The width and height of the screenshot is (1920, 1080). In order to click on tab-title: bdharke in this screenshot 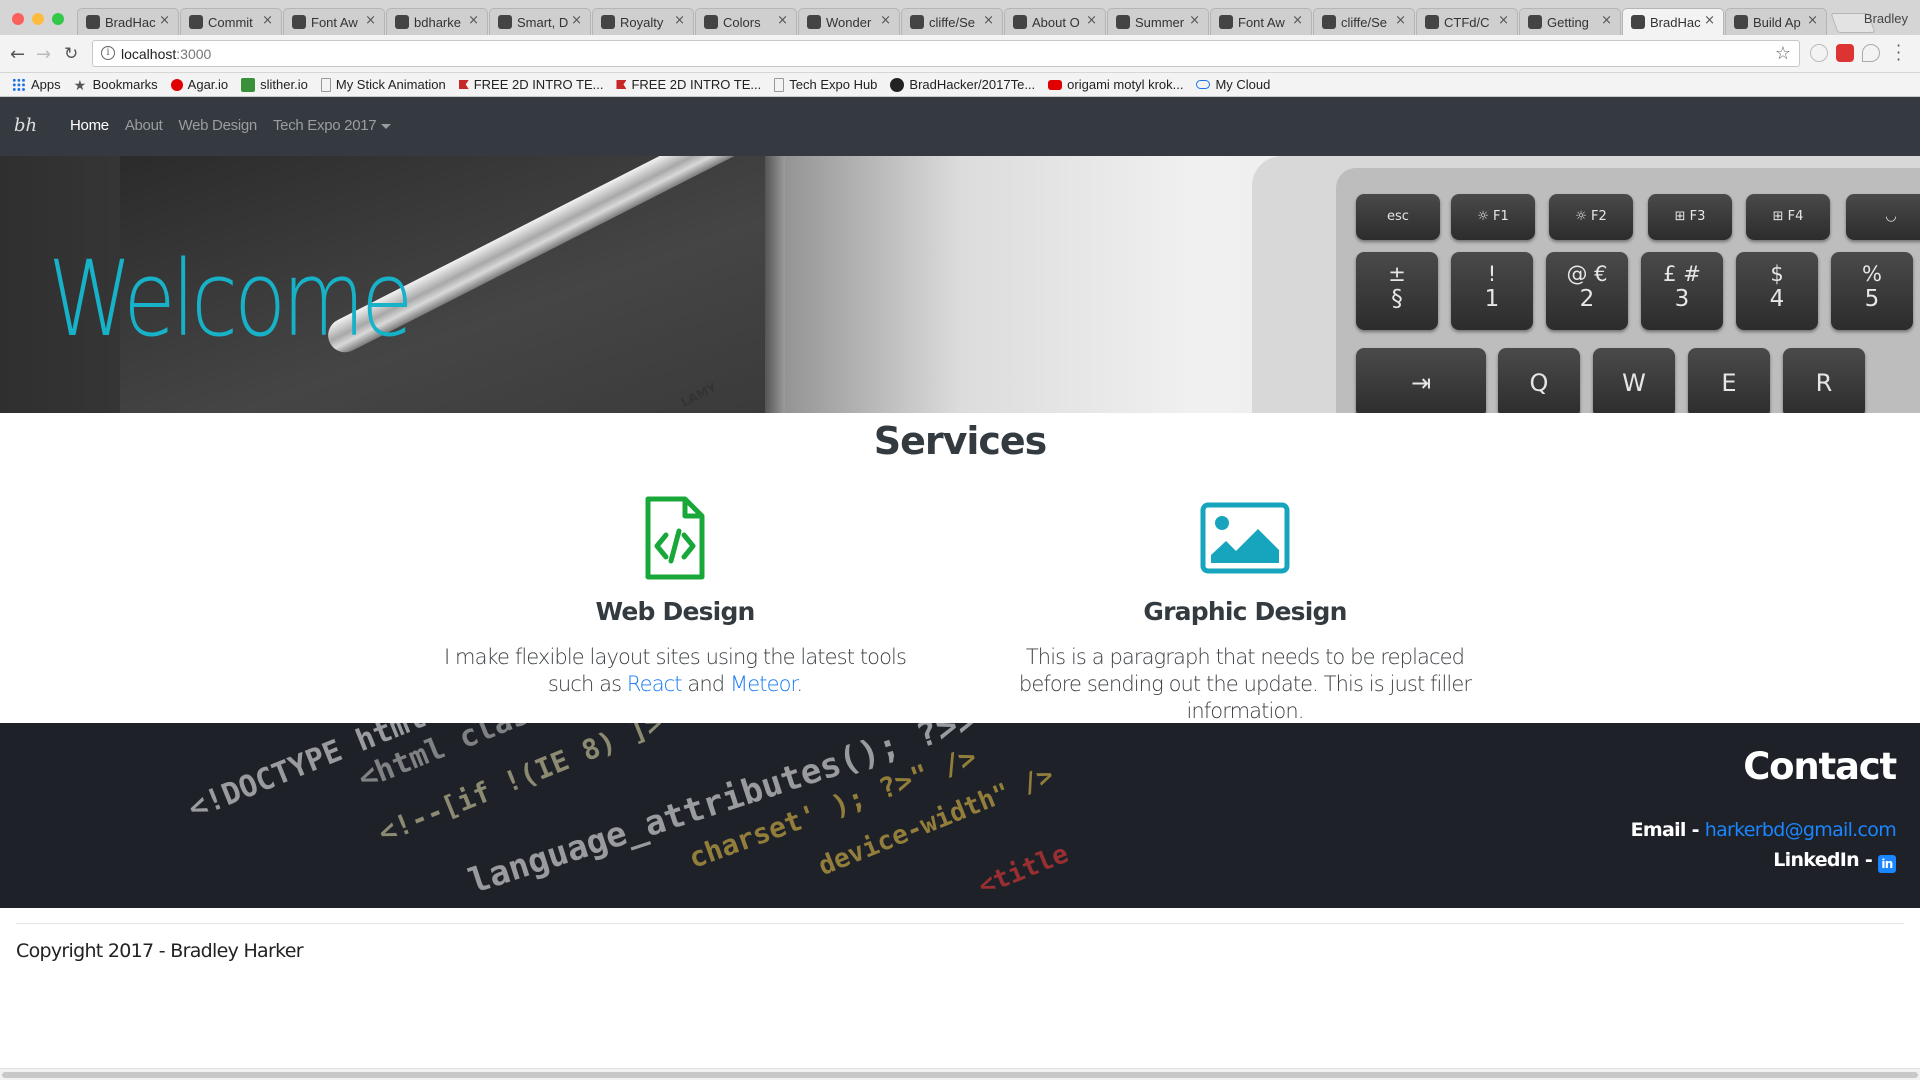, I will do `click(437, 22)`.